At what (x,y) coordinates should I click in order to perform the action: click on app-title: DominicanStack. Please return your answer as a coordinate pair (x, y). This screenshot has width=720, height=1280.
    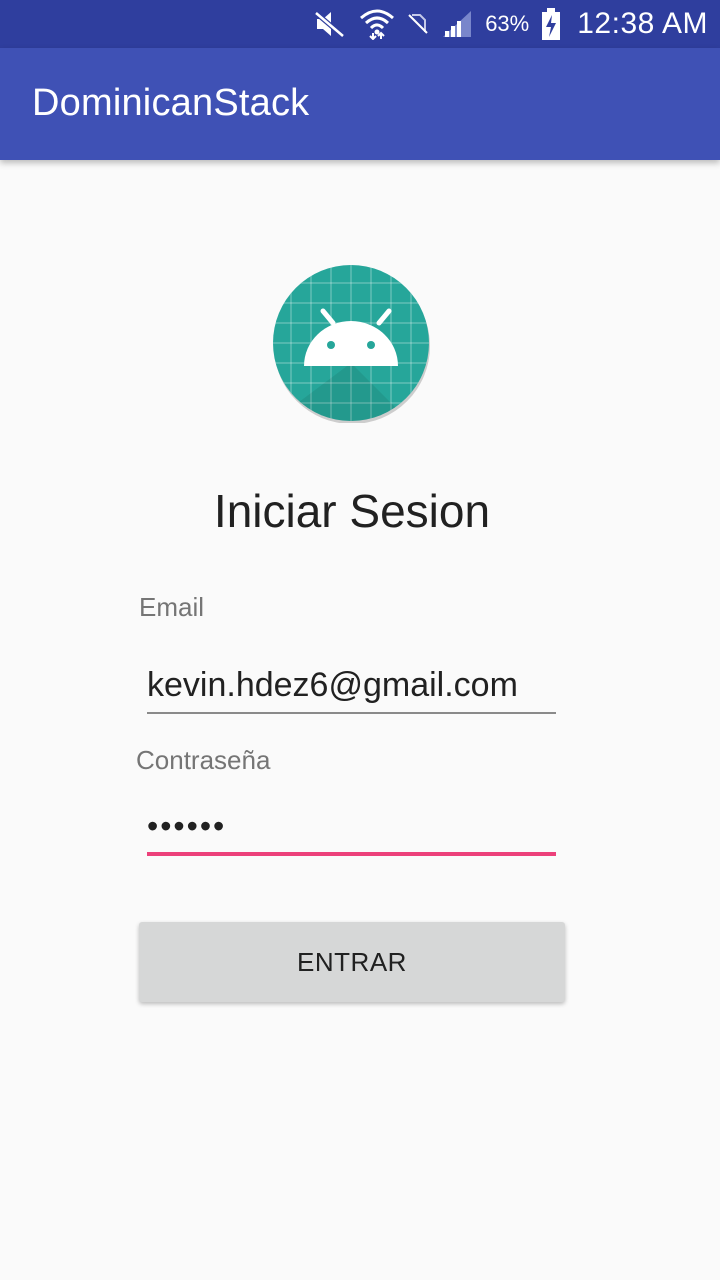
    Looking at the image, I should click on (171, 103).